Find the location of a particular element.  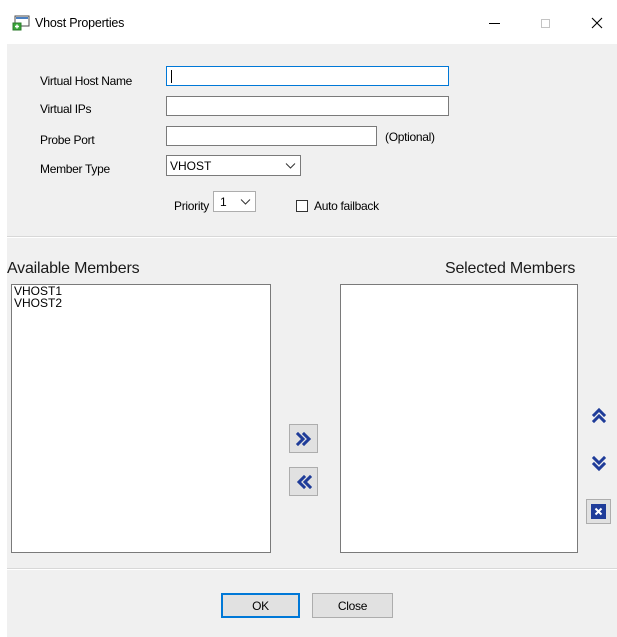

move-up-button is located at coordinates (598, 414).